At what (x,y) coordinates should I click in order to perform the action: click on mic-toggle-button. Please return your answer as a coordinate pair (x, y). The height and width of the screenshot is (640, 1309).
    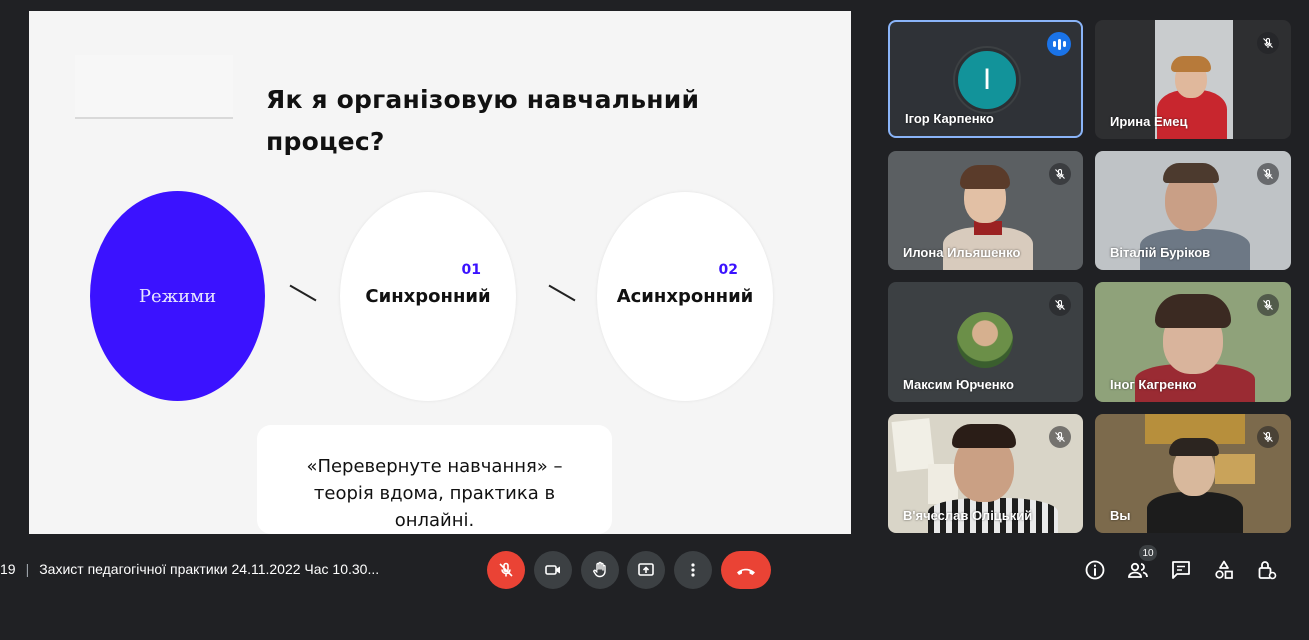
    Looking at the image, I should click on (506, 570).